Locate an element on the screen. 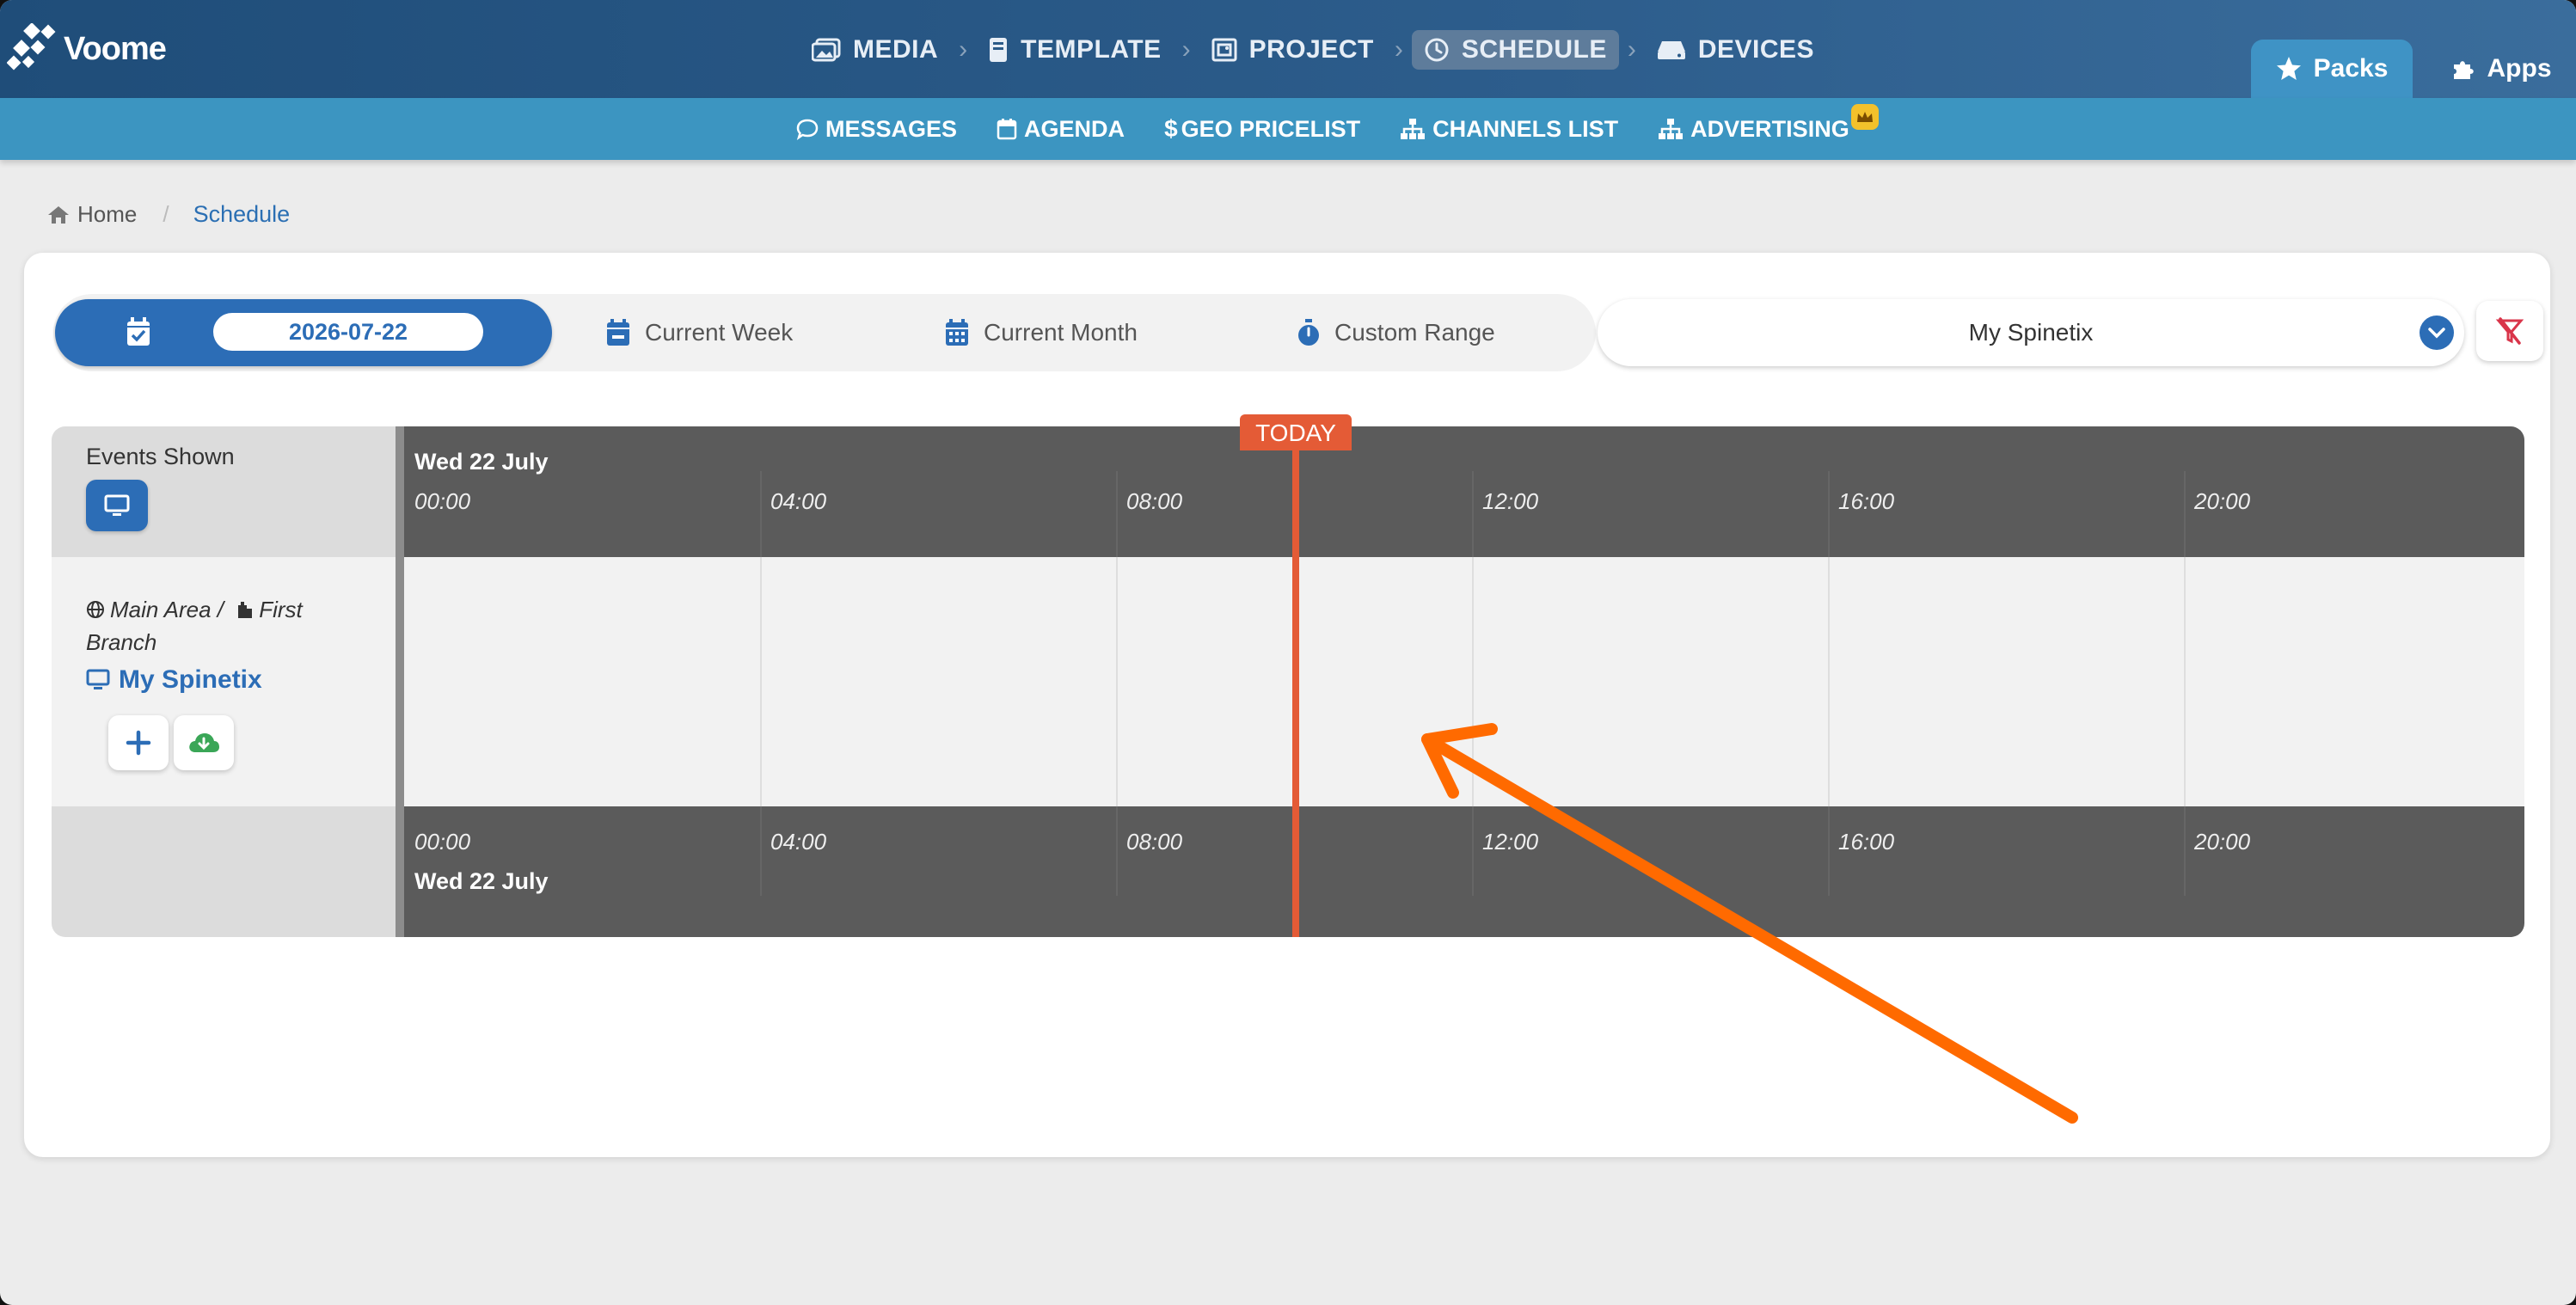 The image size is (2576, 1305). cloud-download-icon is located at coordinates (204, 742).